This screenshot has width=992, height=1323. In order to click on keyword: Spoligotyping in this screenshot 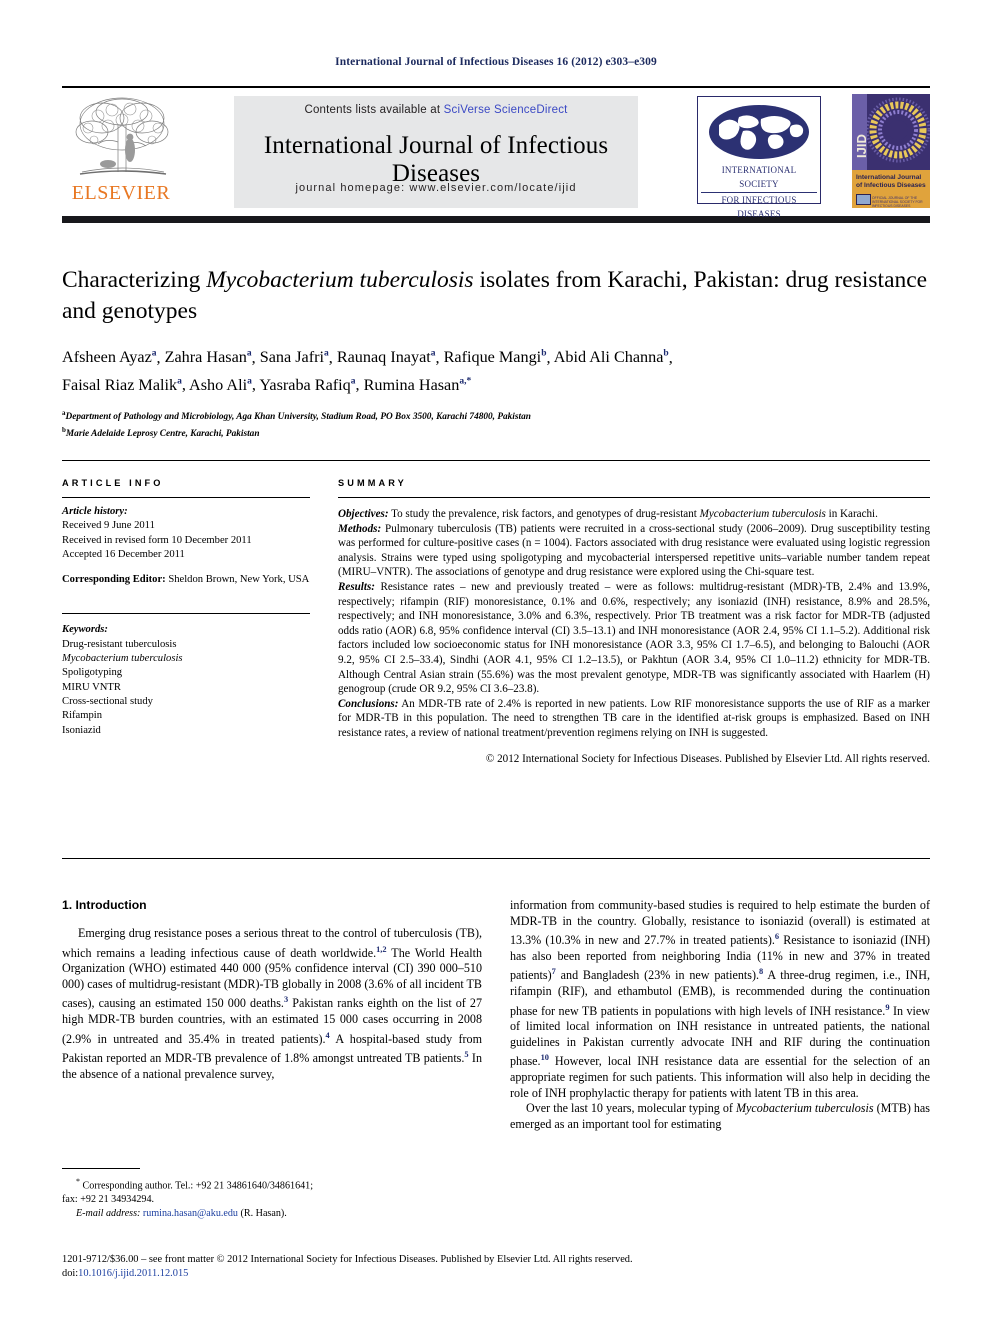, I will do `click(92, 673)`.